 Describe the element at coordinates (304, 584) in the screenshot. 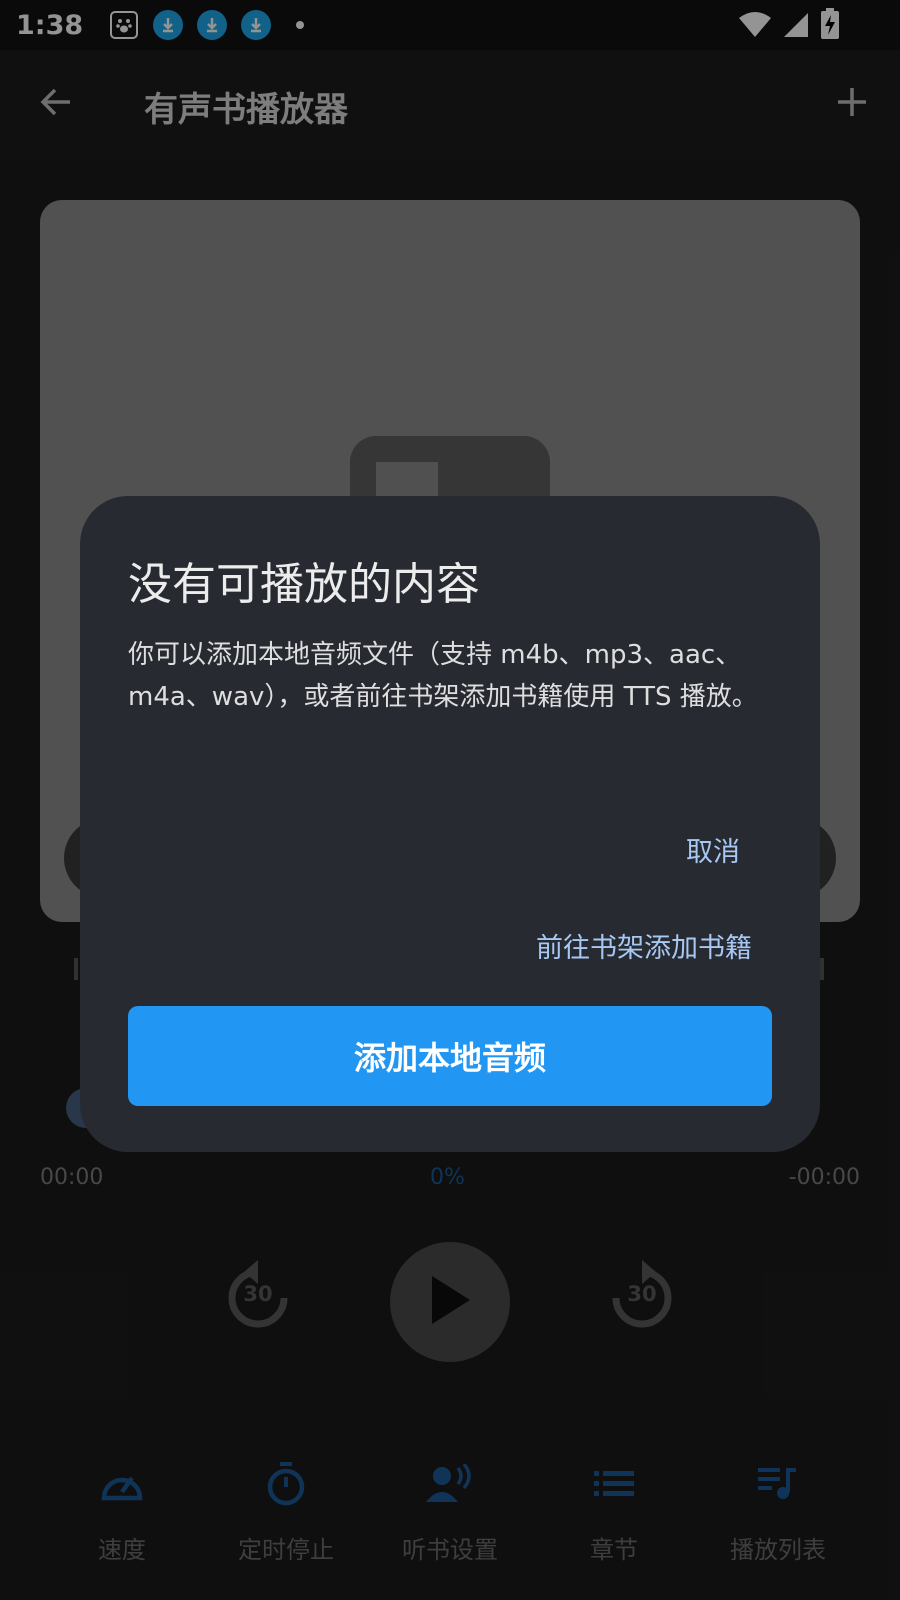

I see `dialog-title: 没有可播放的内容` at that location.